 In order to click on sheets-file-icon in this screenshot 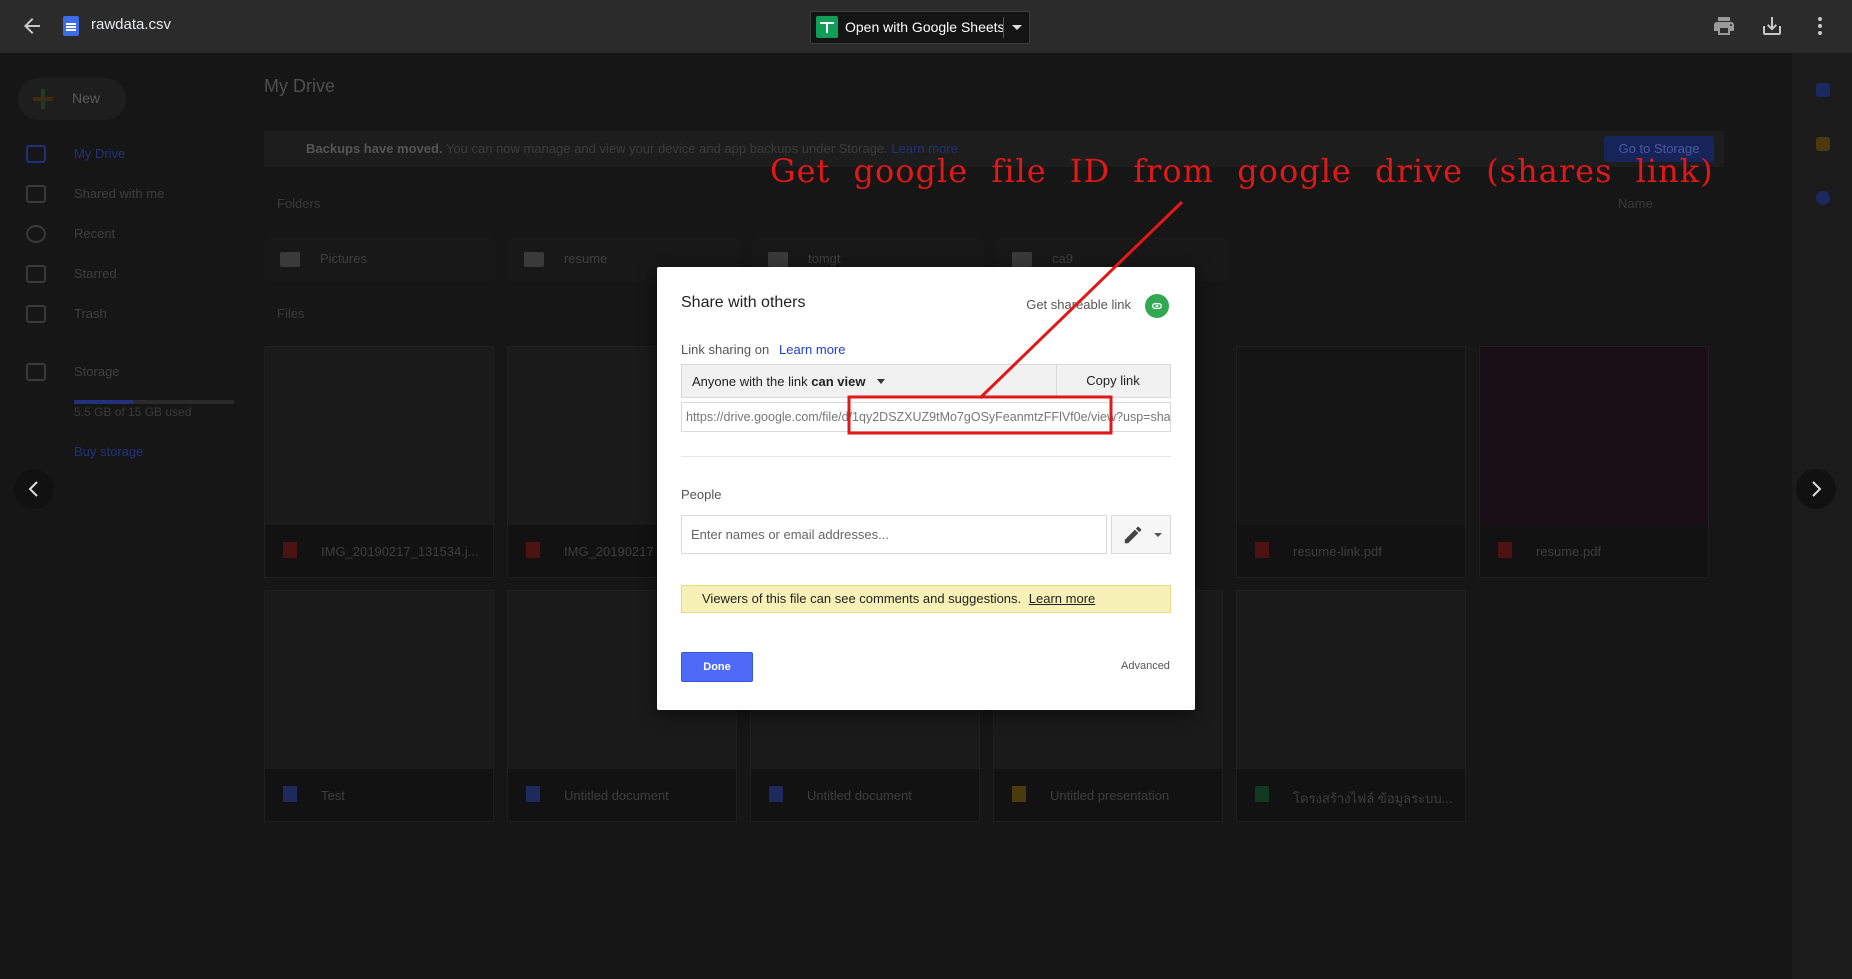, I will do `click(1262, 794)`.